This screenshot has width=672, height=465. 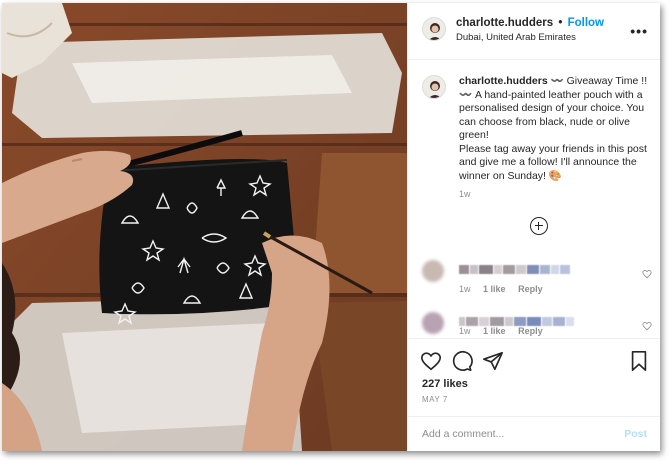 I want to click on post-date: MAY 7, so click(x=435, y=399).